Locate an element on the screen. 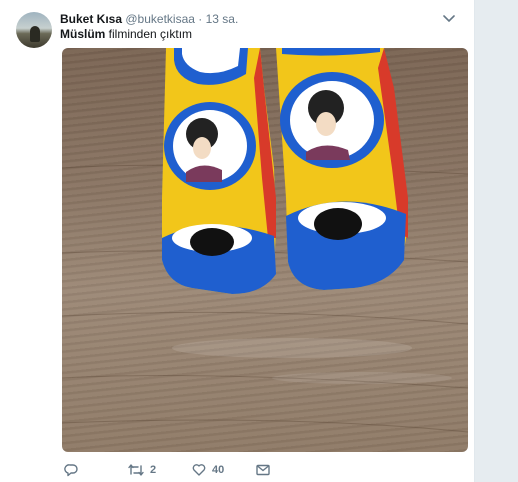 The width and height of the screenshot is (518, 482). tweet-actions: 2 40 is located at coordinates (265, 470).